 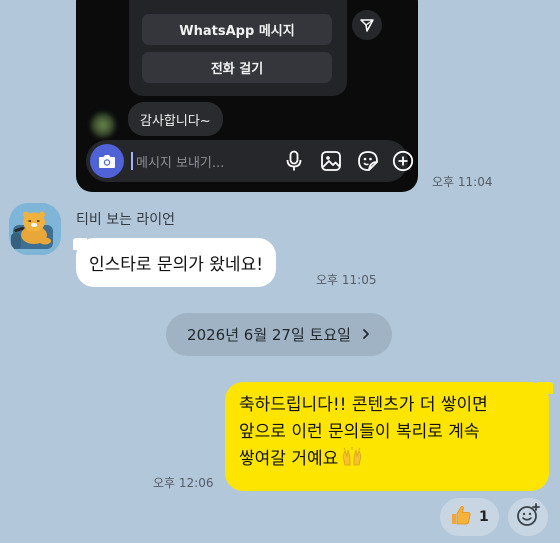 I want to click on outgoing-message-line-with-emoji: 쌓여갈 거예요, so click(x=387, y=461).